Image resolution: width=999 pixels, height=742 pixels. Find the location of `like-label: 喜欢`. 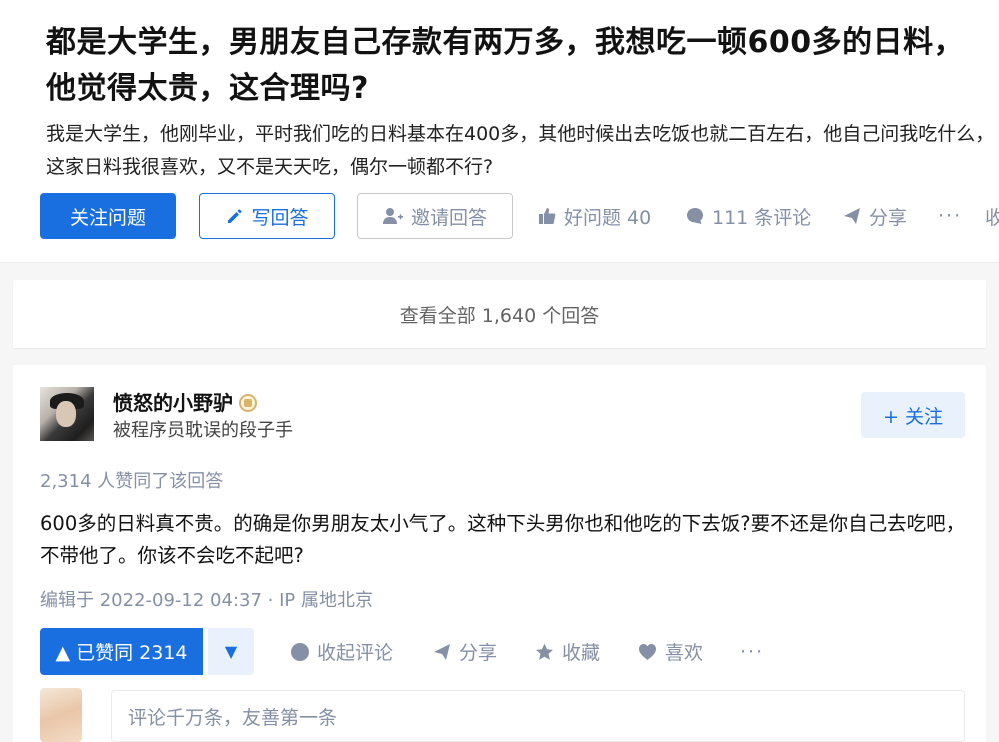

like-label: 喜欢 is located at coordinates (684, 653).